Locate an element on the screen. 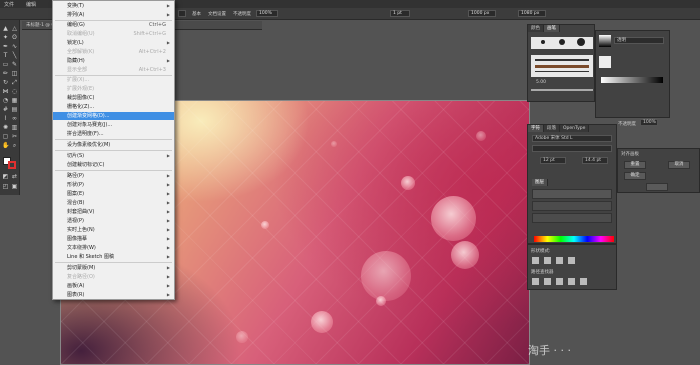  menu-item-trim-marks: 创建裁切标记(C) is located at coordinates (113, 165).